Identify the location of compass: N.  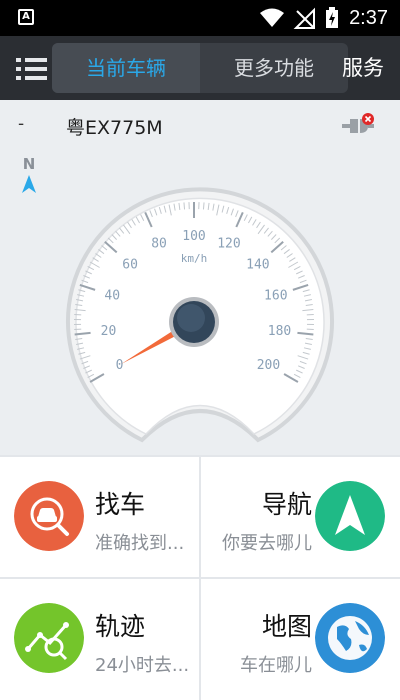
(29, 177).